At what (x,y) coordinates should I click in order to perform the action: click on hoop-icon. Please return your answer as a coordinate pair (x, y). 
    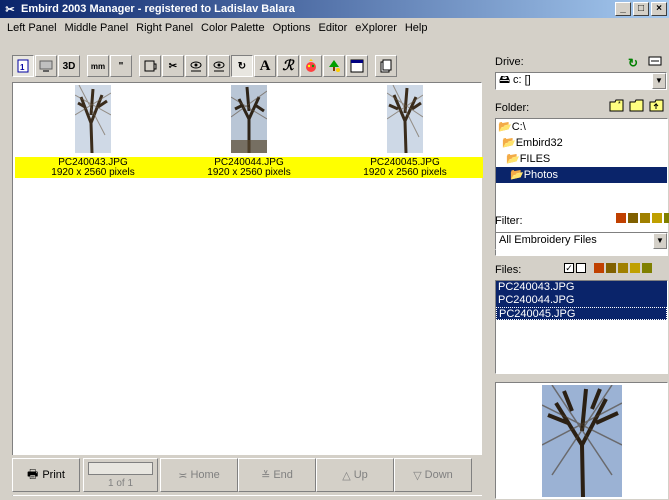
    Looking at the image, I should click on (150, 66).